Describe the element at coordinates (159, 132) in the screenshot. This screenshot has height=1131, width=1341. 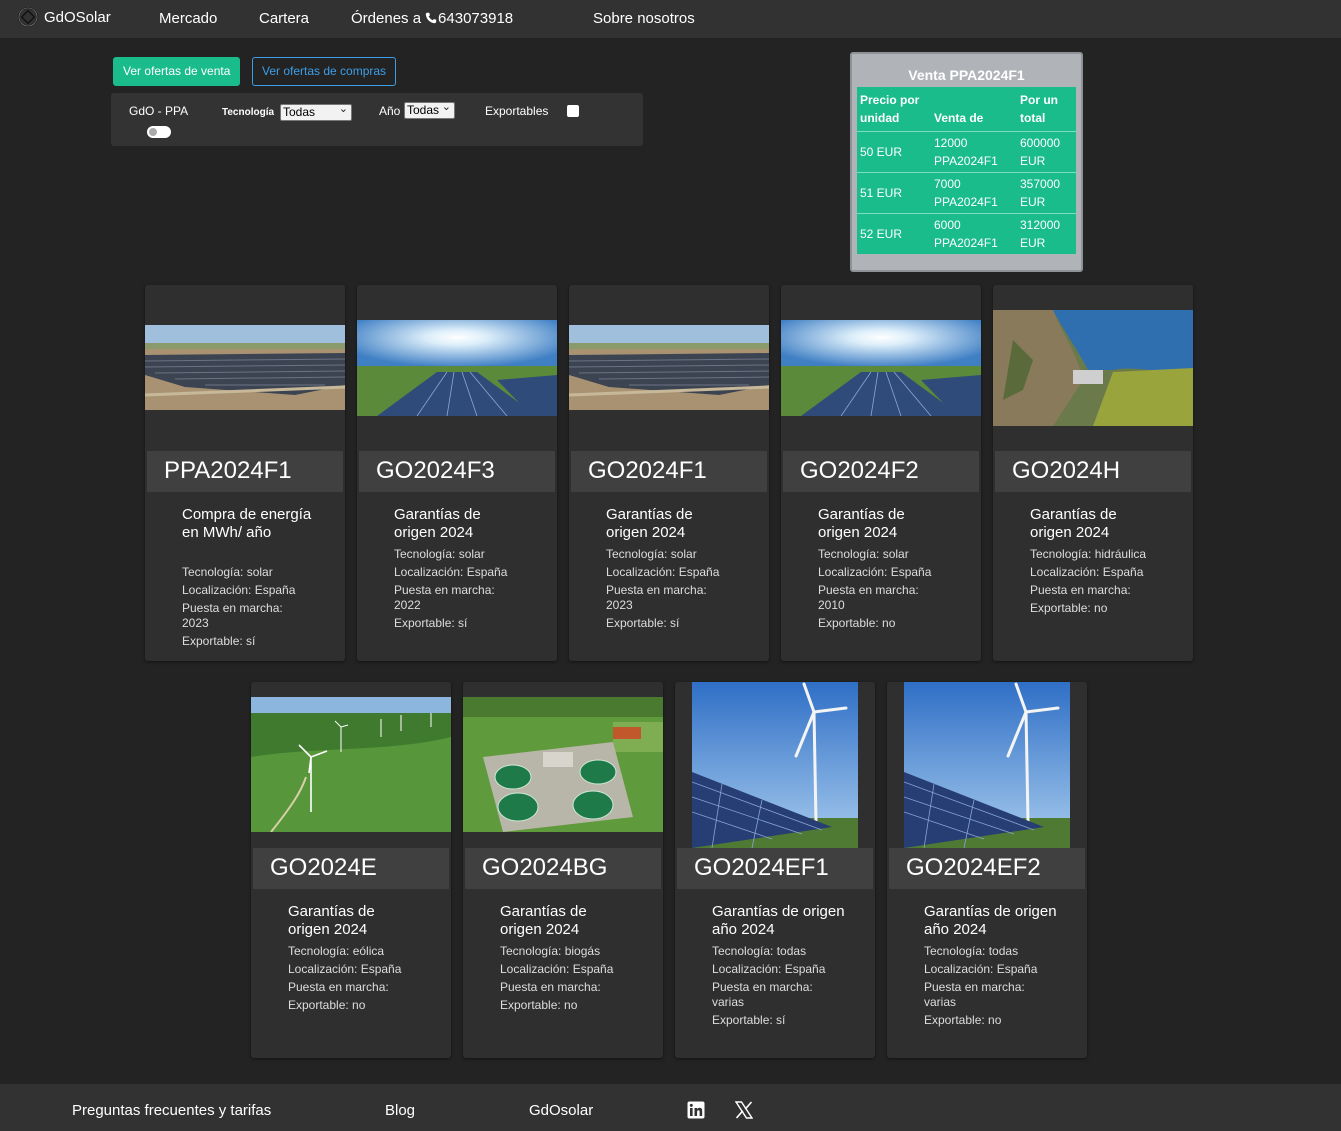
I see `gdo-ppa-toggle` at that location.